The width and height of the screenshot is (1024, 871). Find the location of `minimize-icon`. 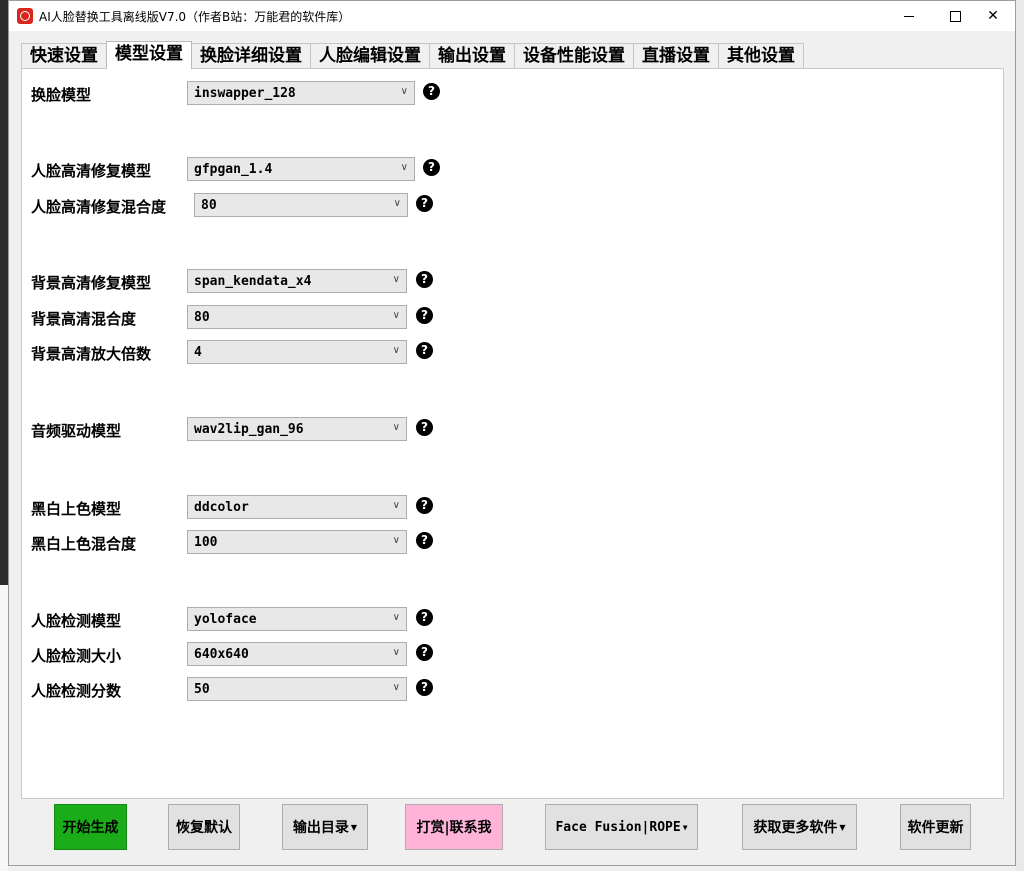

minimize-icon is located at coordinates (909, 16).